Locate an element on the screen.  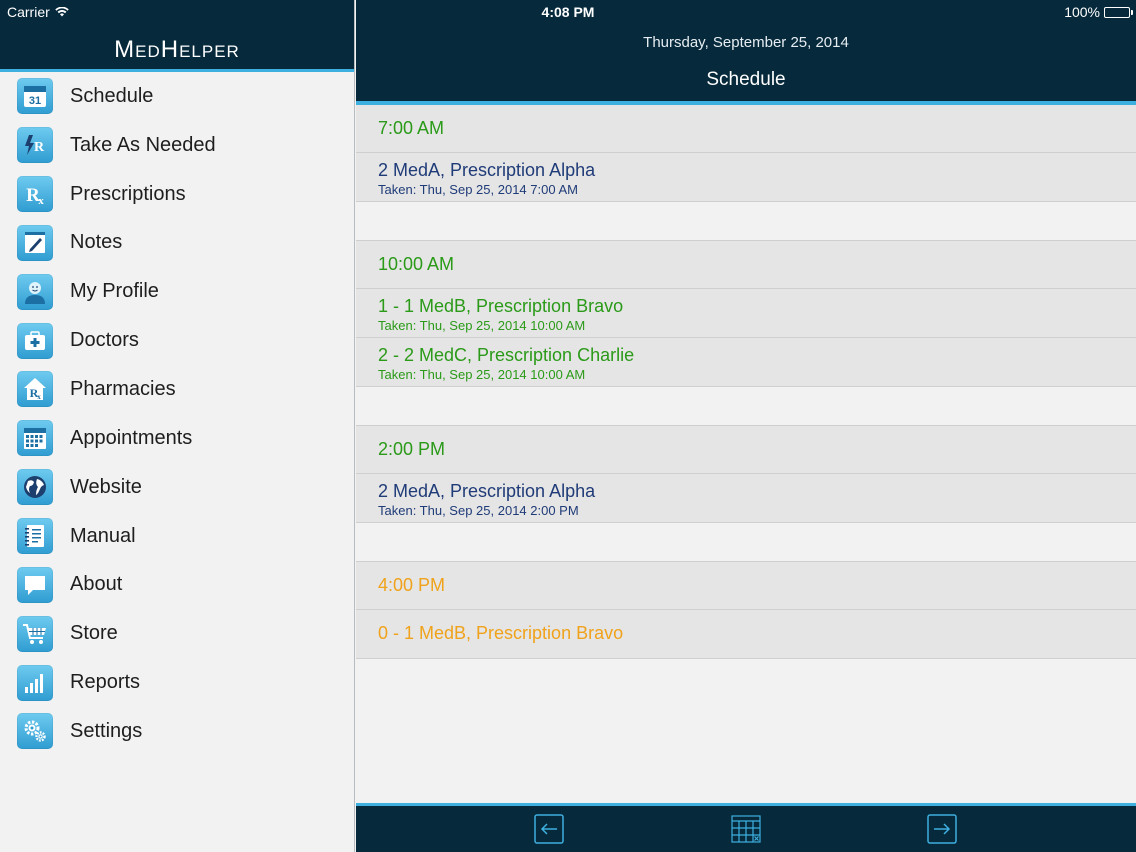
sidebar-item-about: About is located at coordinates (177, 584).